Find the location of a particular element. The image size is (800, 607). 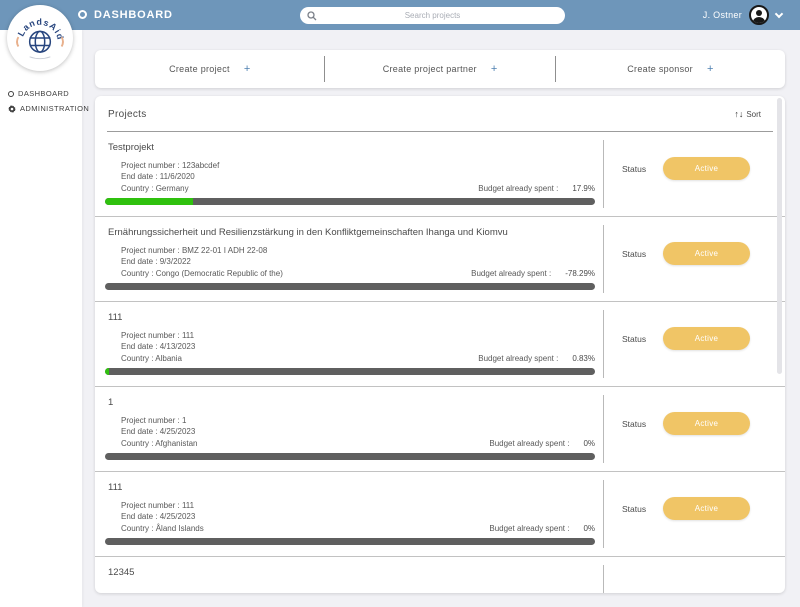

project-details: Project number : 1 End date : 4/25/2023 is located at coordinates (158, 426).